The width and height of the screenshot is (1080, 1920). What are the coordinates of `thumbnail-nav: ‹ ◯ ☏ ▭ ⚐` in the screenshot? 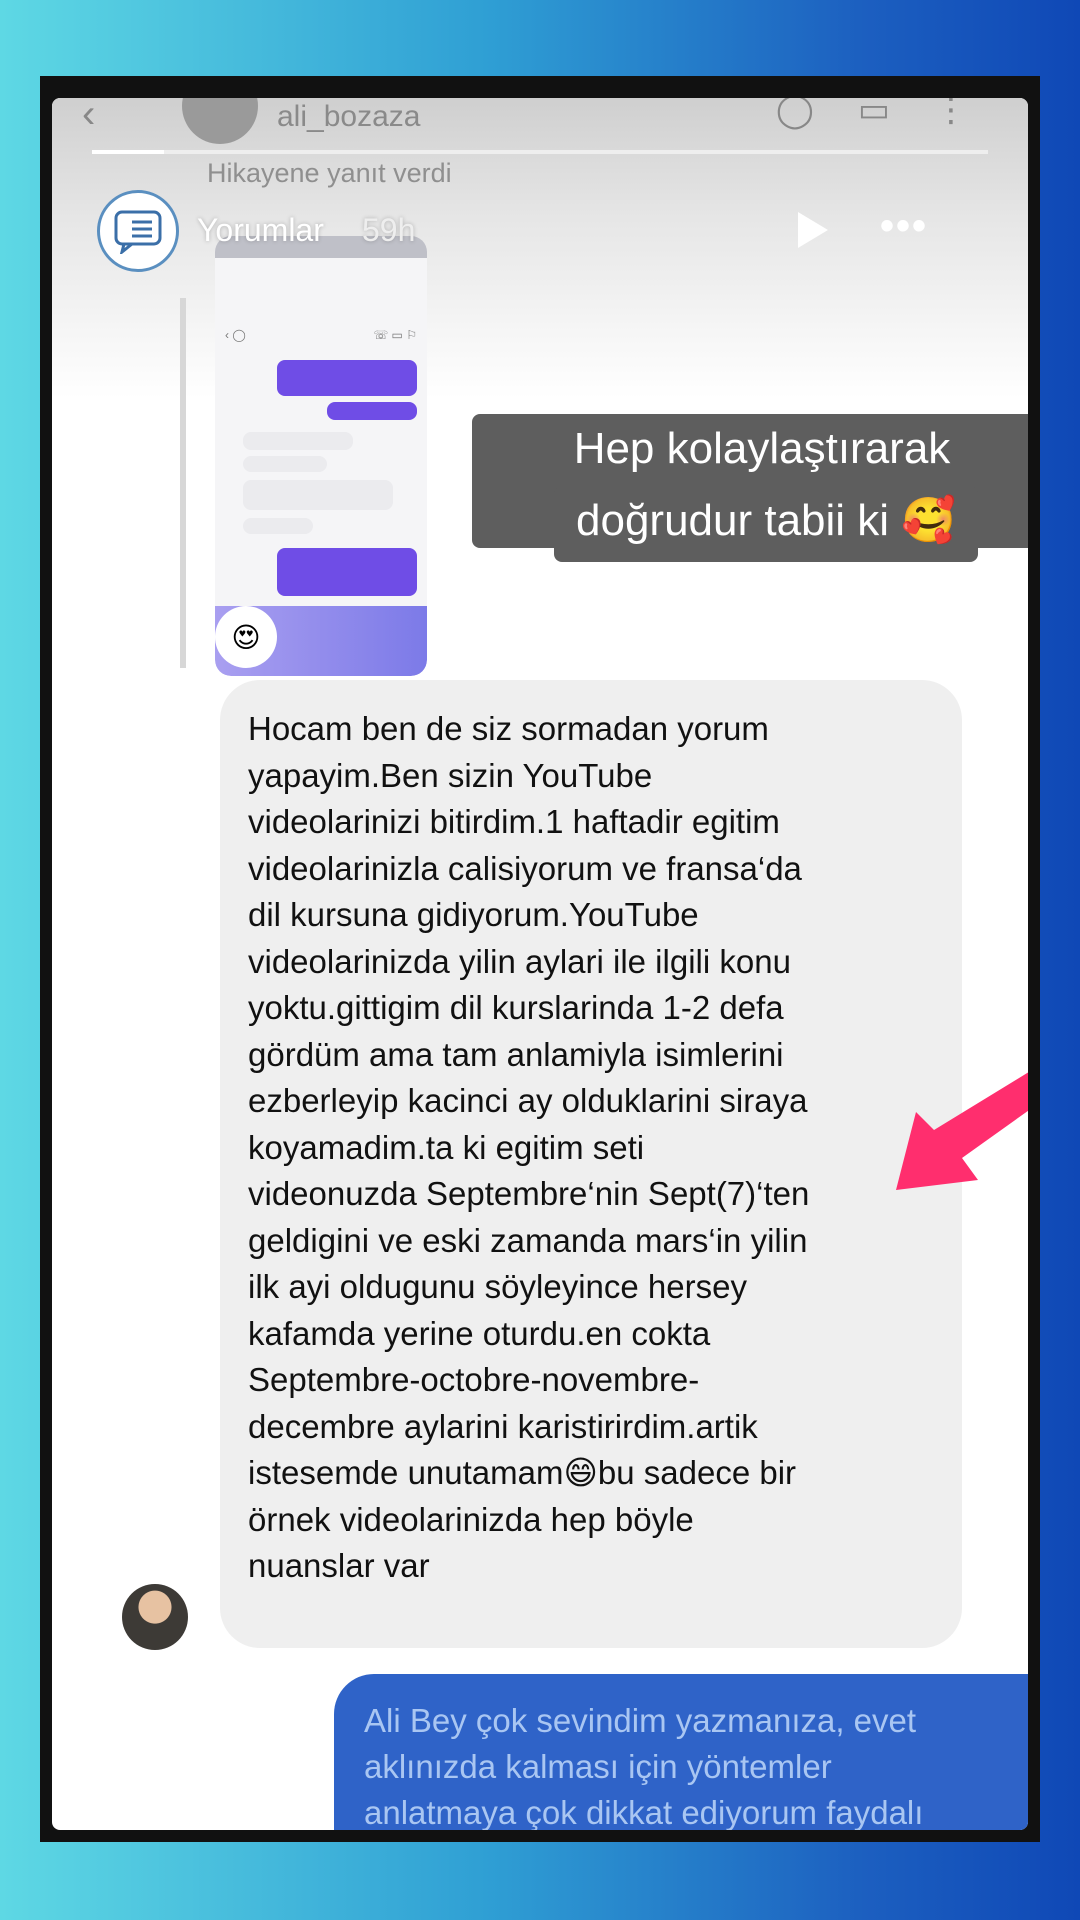 It's located at (321, 335).